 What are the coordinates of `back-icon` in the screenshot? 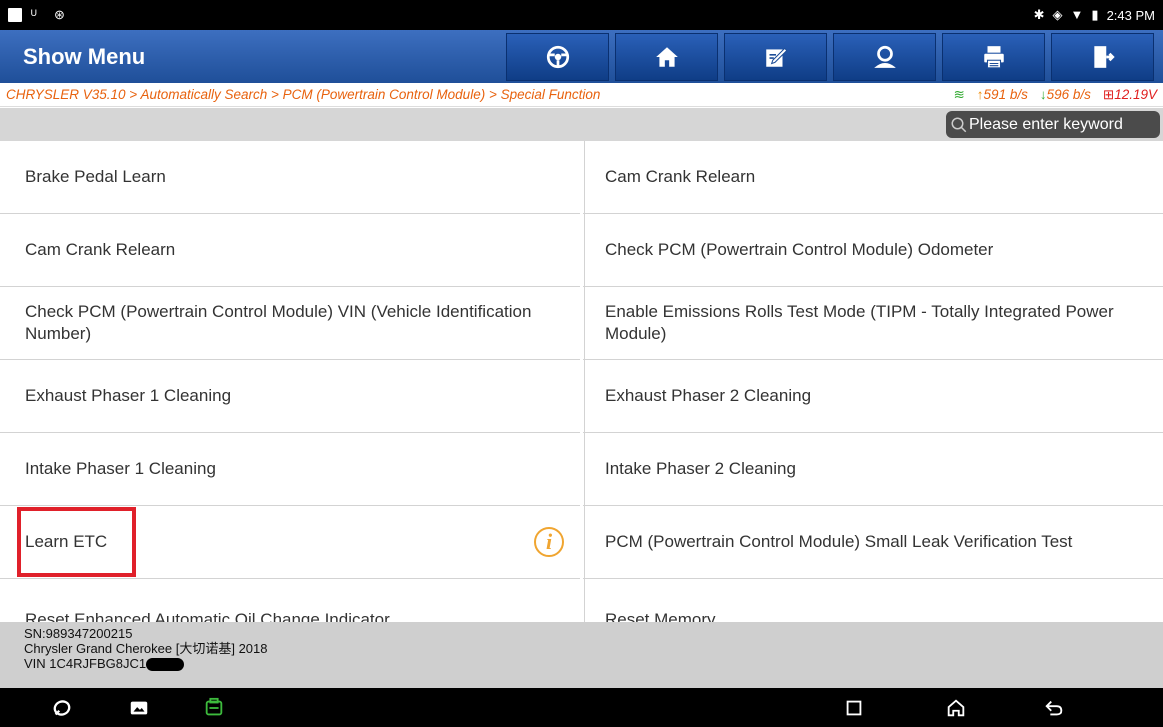 It's located at (1054, 708).